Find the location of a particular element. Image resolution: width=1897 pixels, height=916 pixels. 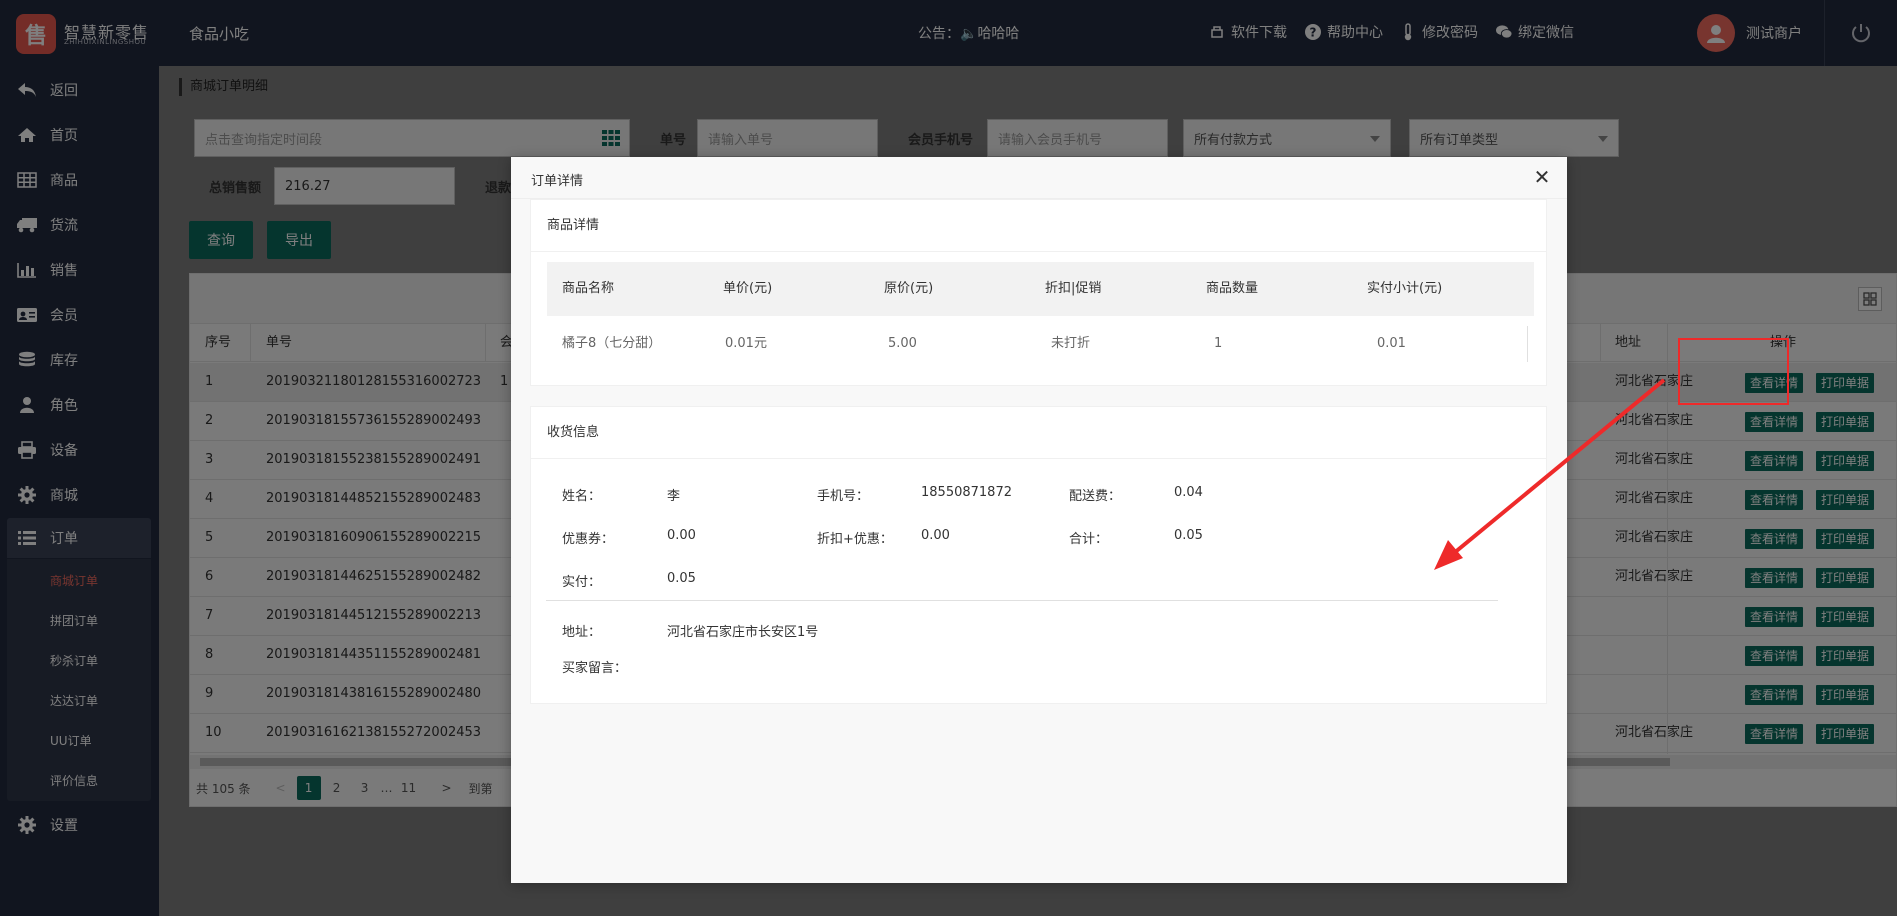

goods-table-header: 商品名称 单价(元) 原价(元) 折扣|促销 商品数量 实付小计(元) is located at coordinates (1040, 289).